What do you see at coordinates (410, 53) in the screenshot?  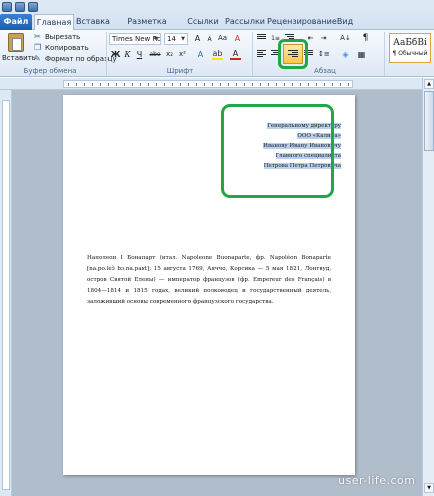 I see `style-name: ¶ Обычный` at bounding box center [410, 53].